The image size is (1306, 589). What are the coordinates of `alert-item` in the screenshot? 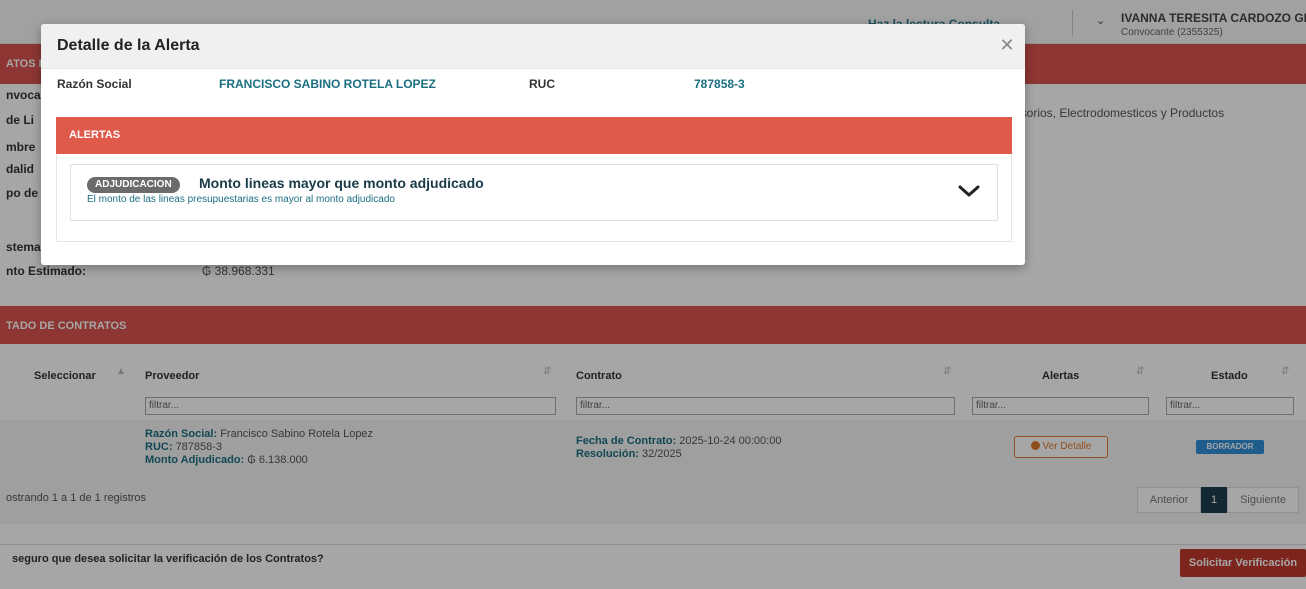 It's located at (534, 192).